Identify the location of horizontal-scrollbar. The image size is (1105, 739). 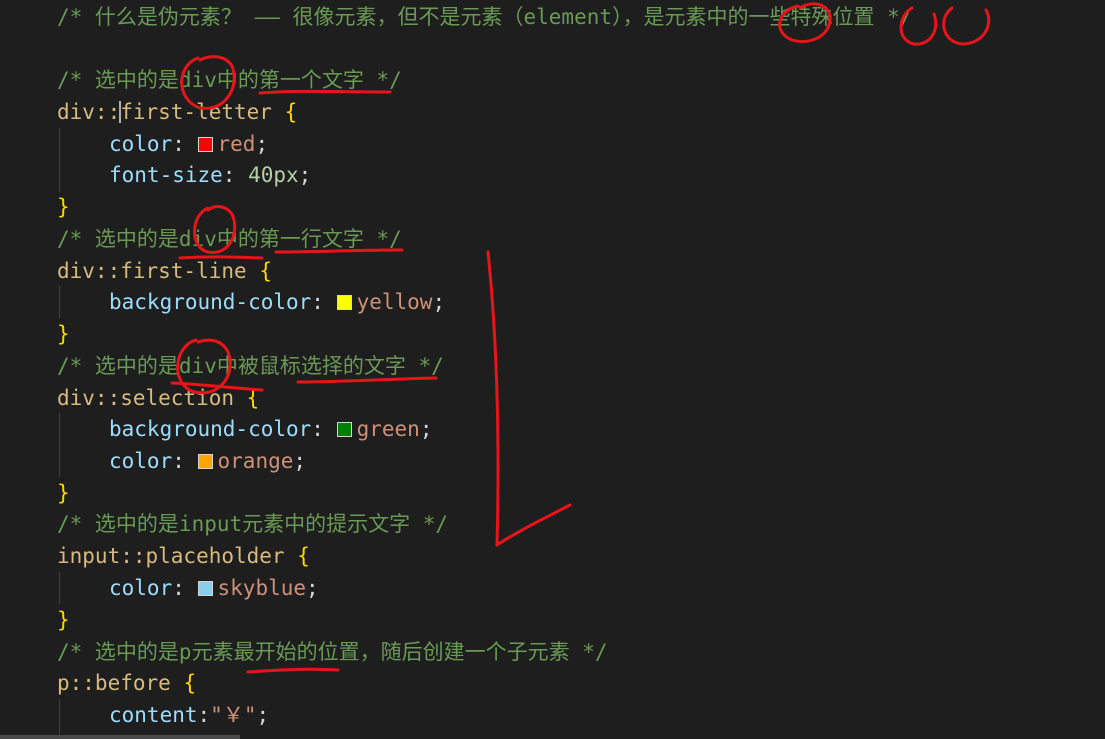
(120, 737).